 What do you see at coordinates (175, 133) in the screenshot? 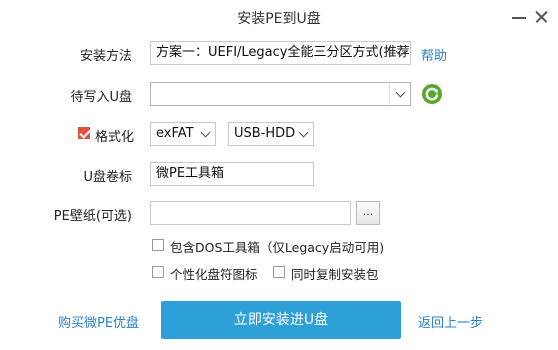
I see `filesystem-value: exFAT` at bounding box center [175, 133].